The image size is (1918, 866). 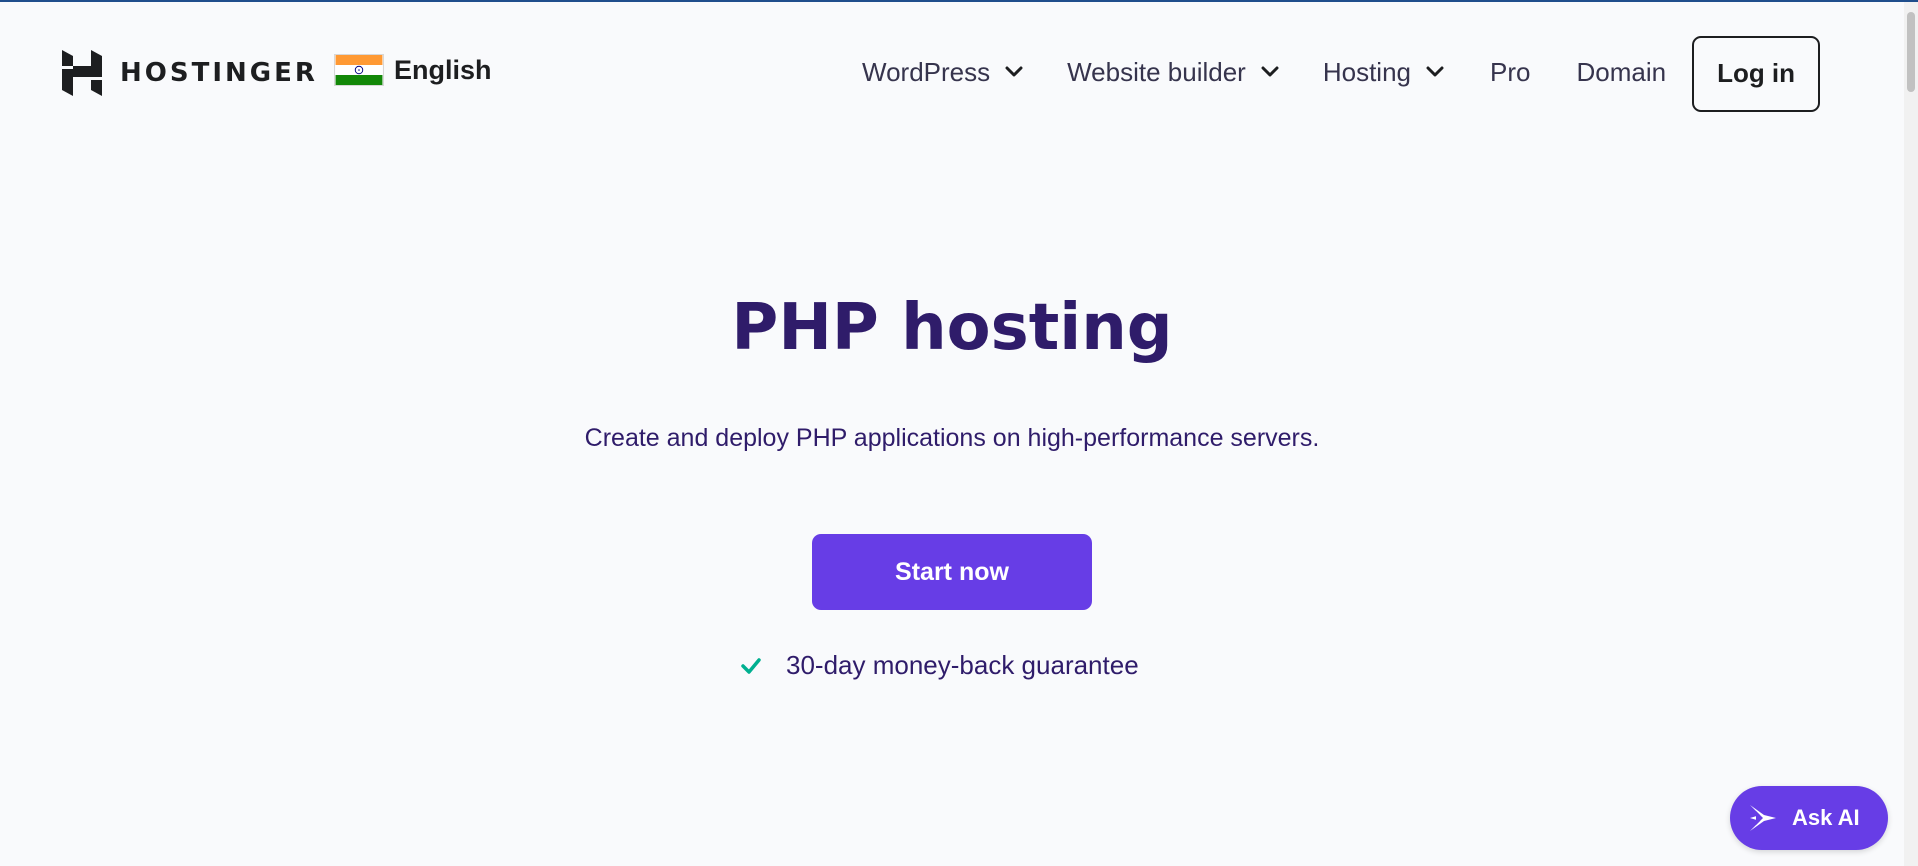 What do you see at coordinates (962, 665) in the screenshot?
I see `guarantee-text: 30-day money-back guarantee` at bounding box center [962, 665].